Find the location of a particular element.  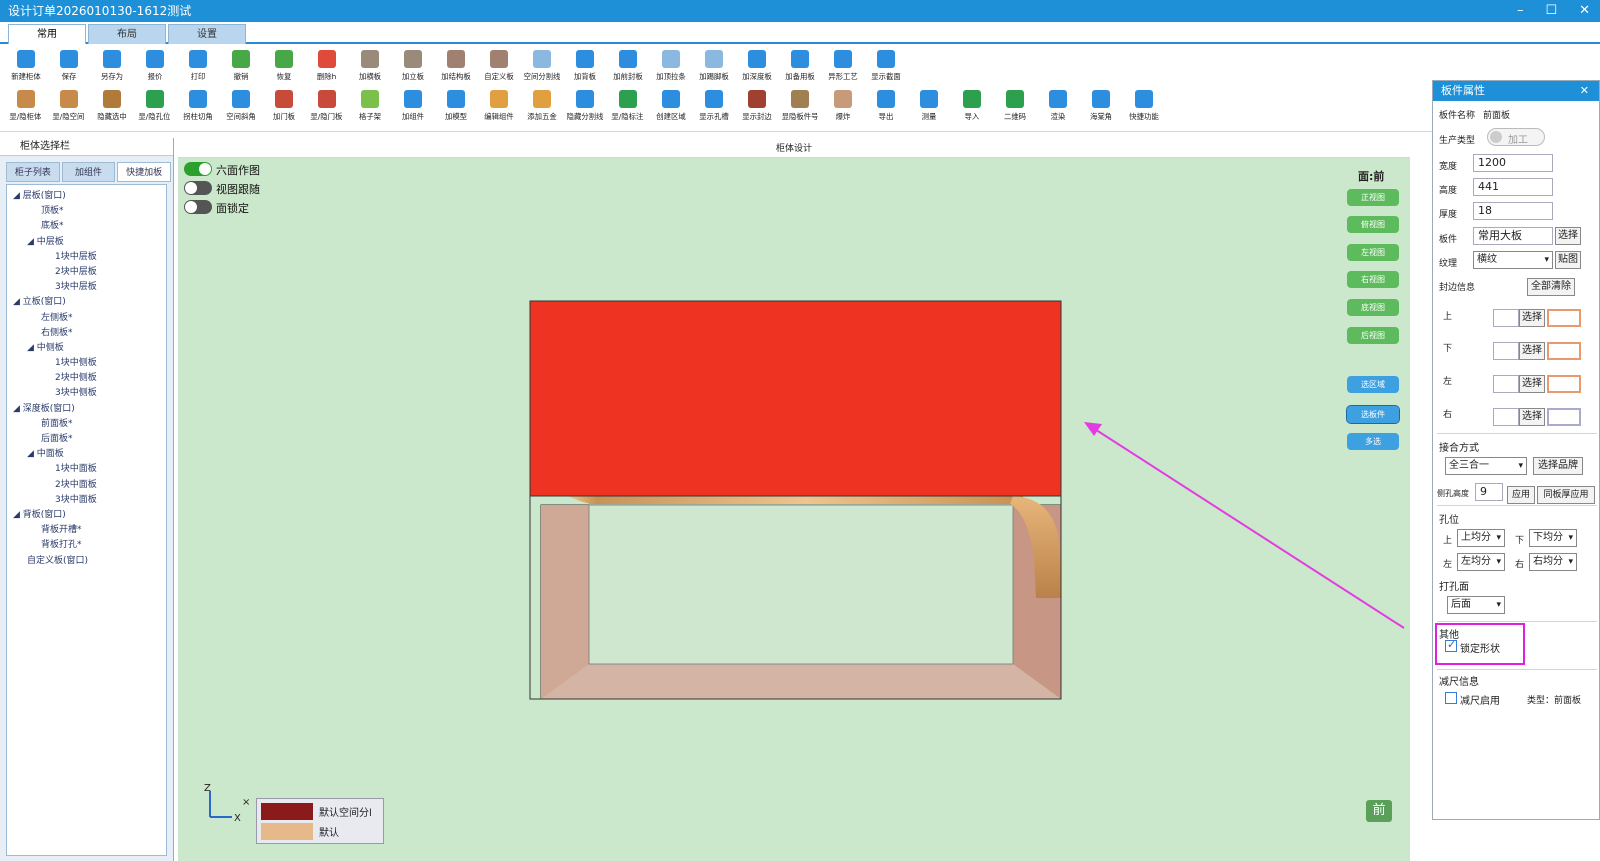

toolbar-button-2-4: 拐柱切角 is located at coordinates (197, 107).